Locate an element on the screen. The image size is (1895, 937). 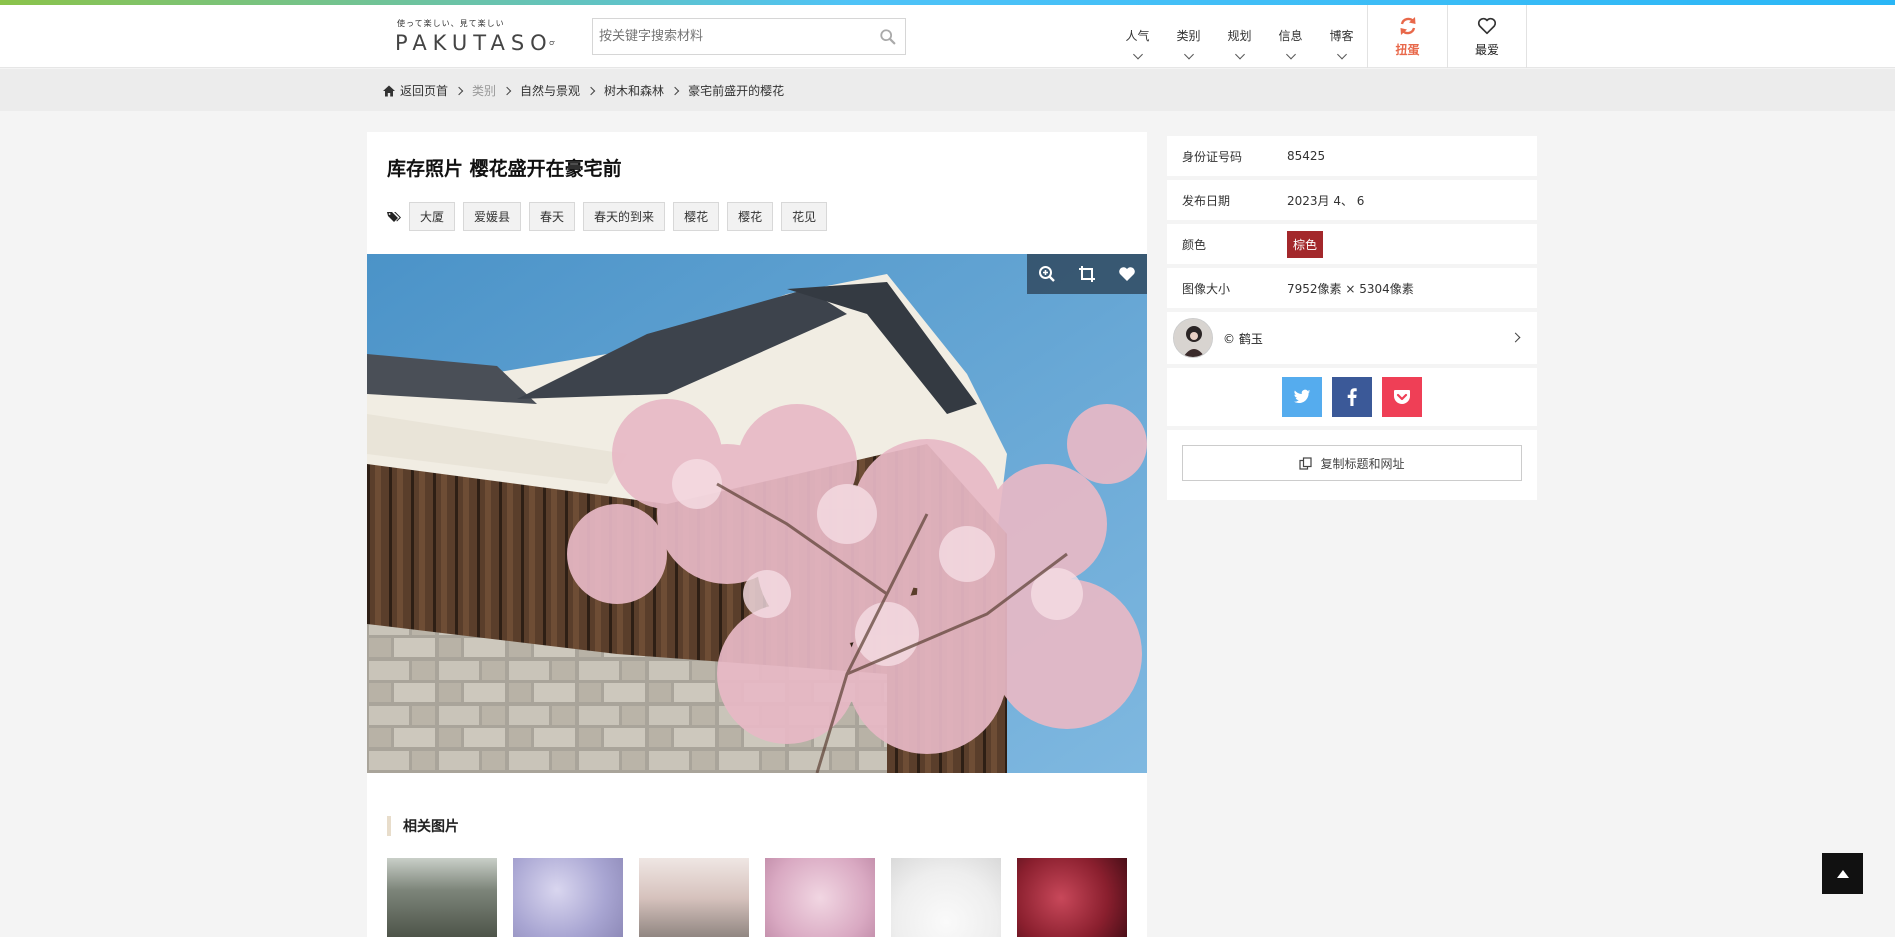
author-link: © 鹤玉 is located at coordinates (1352, 338).